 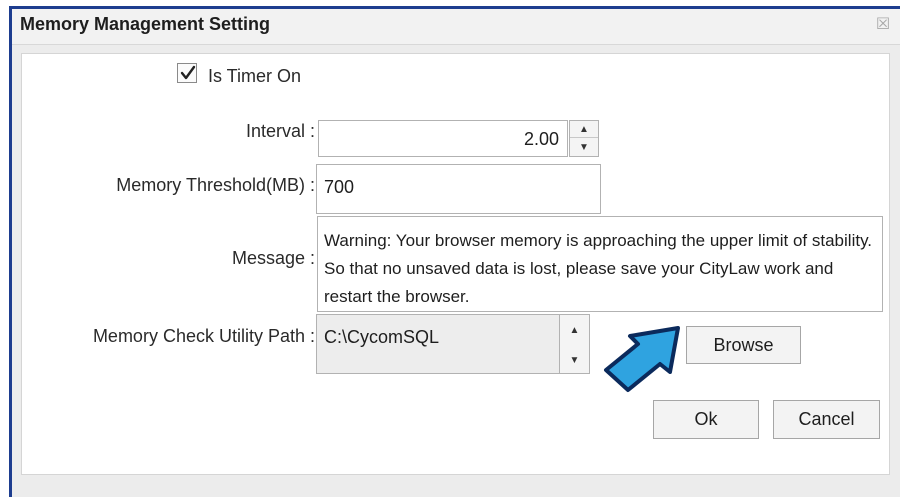 I want to click on close-icon: ☒, so click(x=883, y=25).